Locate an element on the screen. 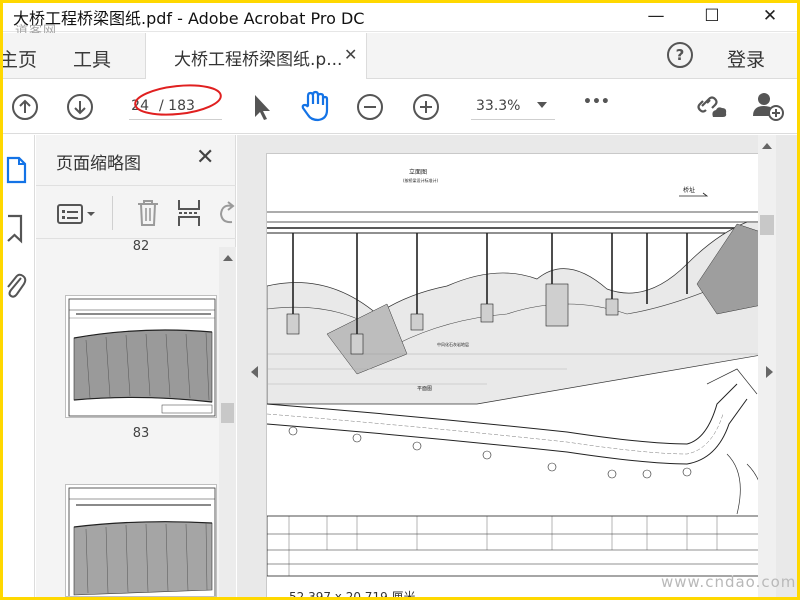  collapse-pane-arrow-icon is located at coordinates (254, 372).